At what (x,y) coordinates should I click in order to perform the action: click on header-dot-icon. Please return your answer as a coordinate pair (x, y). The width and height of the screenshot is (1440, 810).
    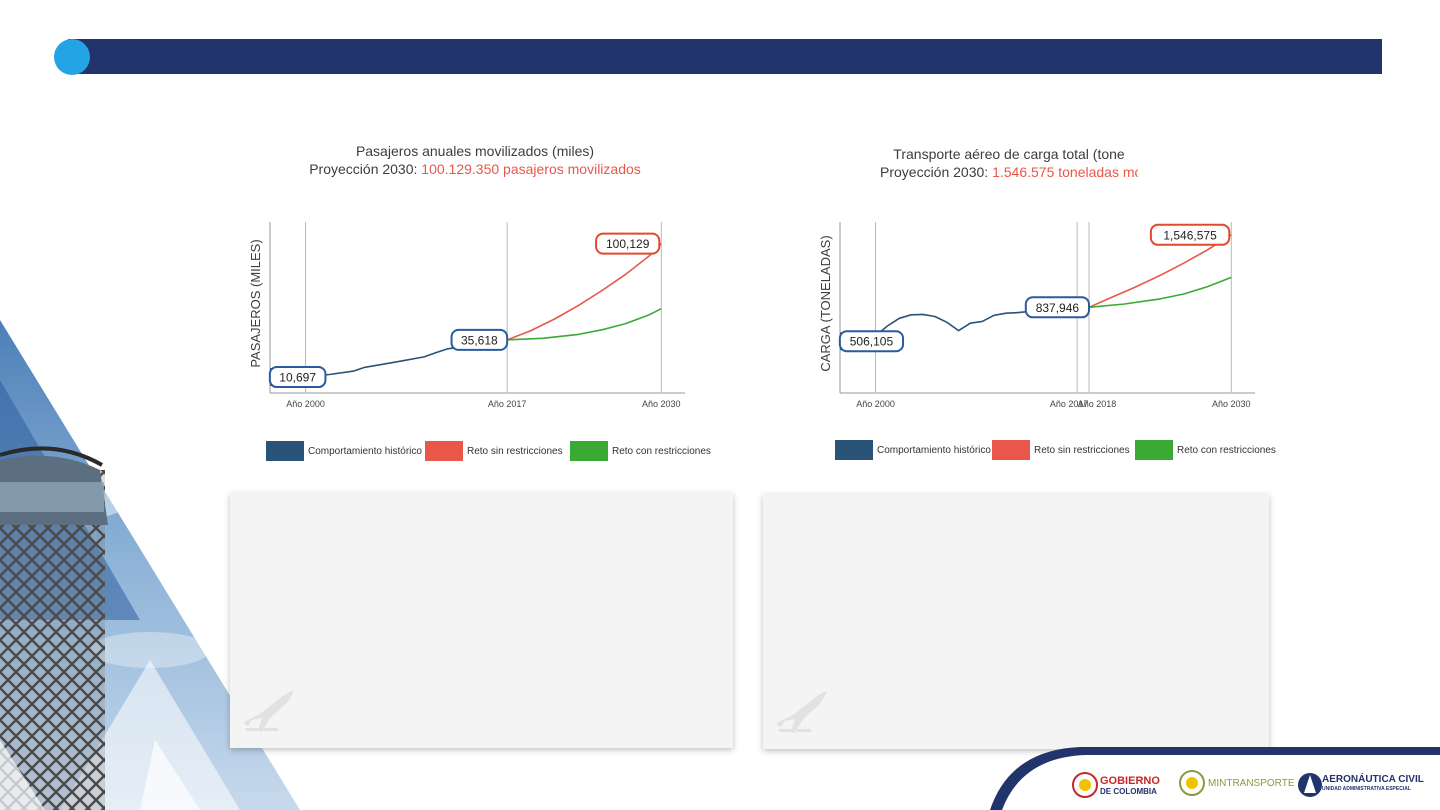
    Looking at the image, I should click on (72, 57).